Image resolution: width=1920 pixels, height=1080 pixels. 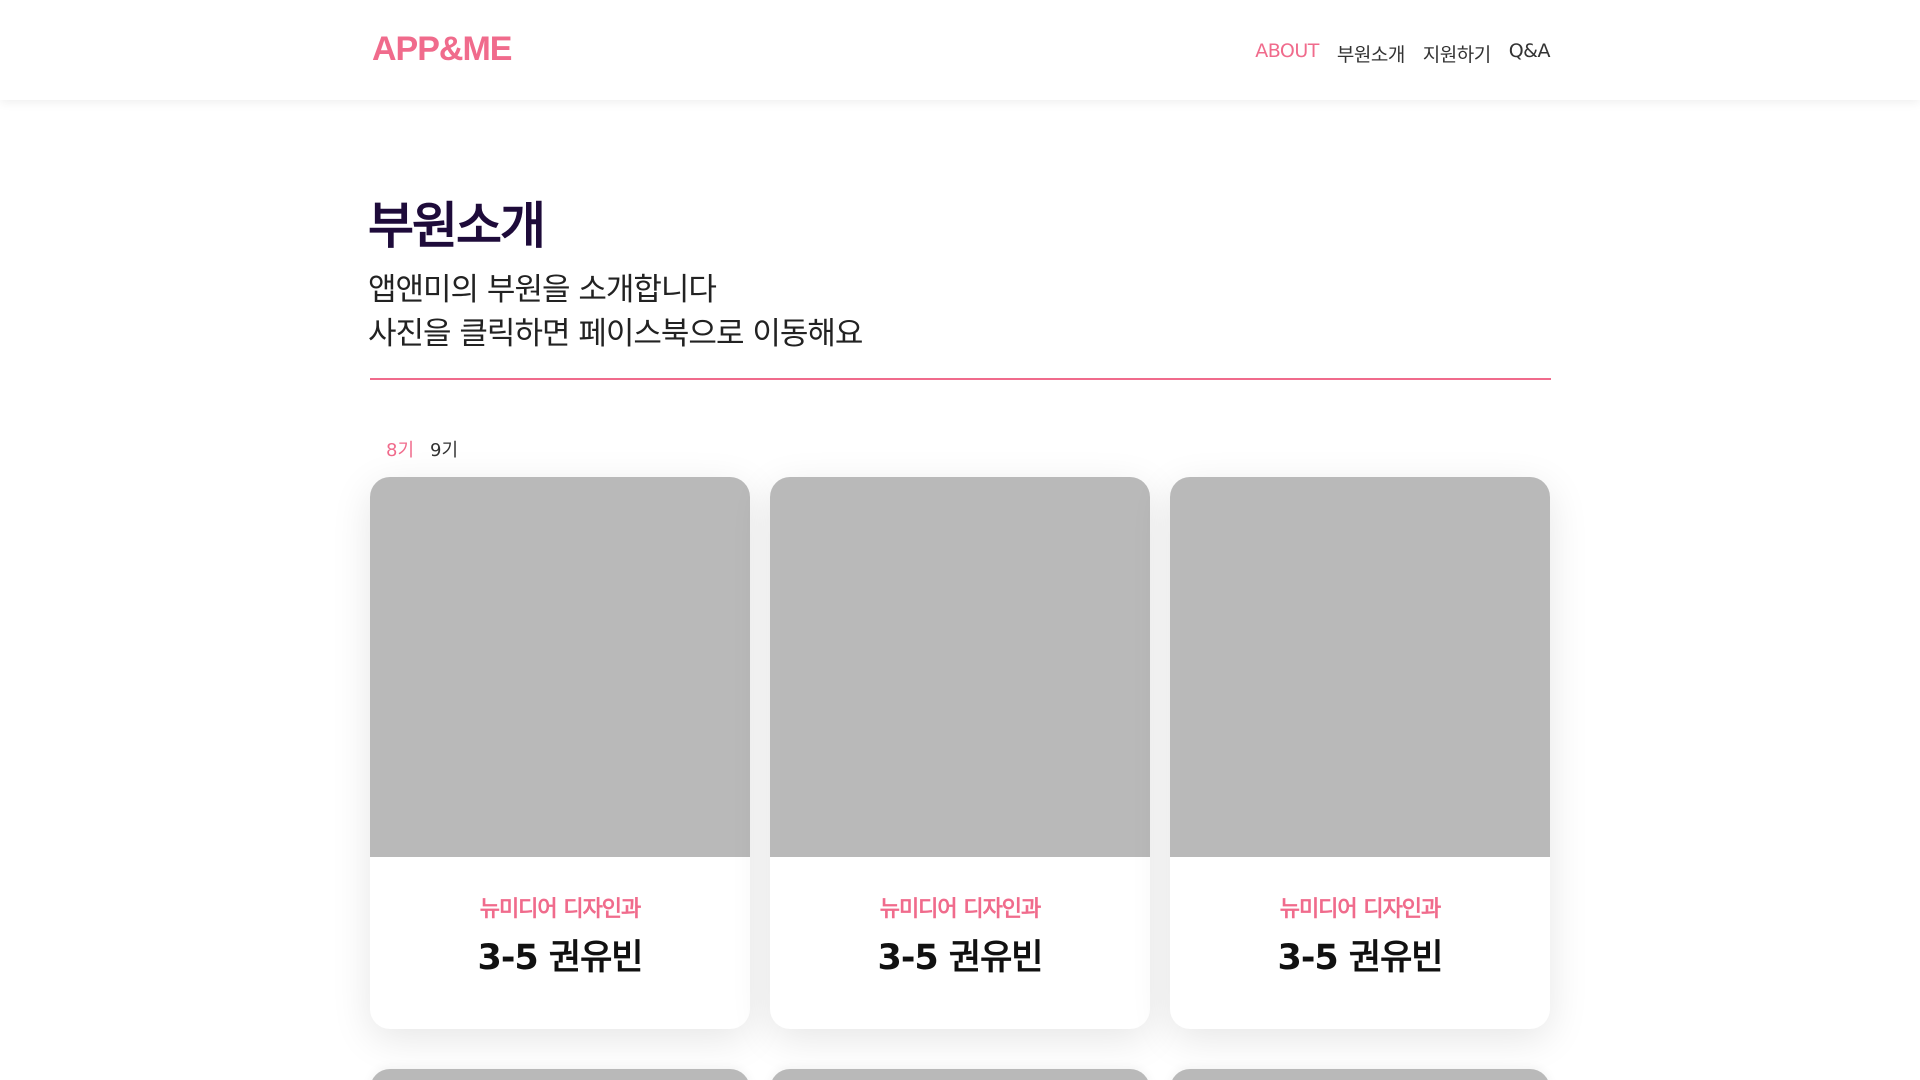 What do you see at coordinates (1371, 53) in the screenshot?
I see `nav-members: 부원소개` at bounding box center [1371, 53].